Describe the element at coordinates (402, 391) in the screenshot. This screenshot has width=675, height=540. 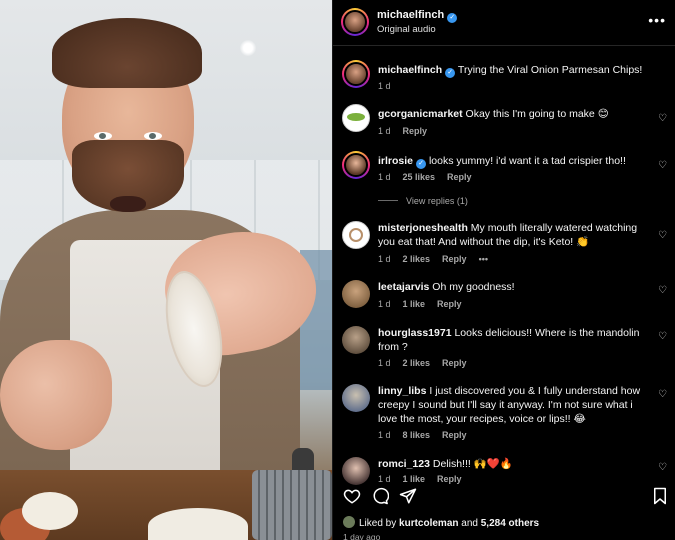
I see `comment-username: linny_libs` at that location.